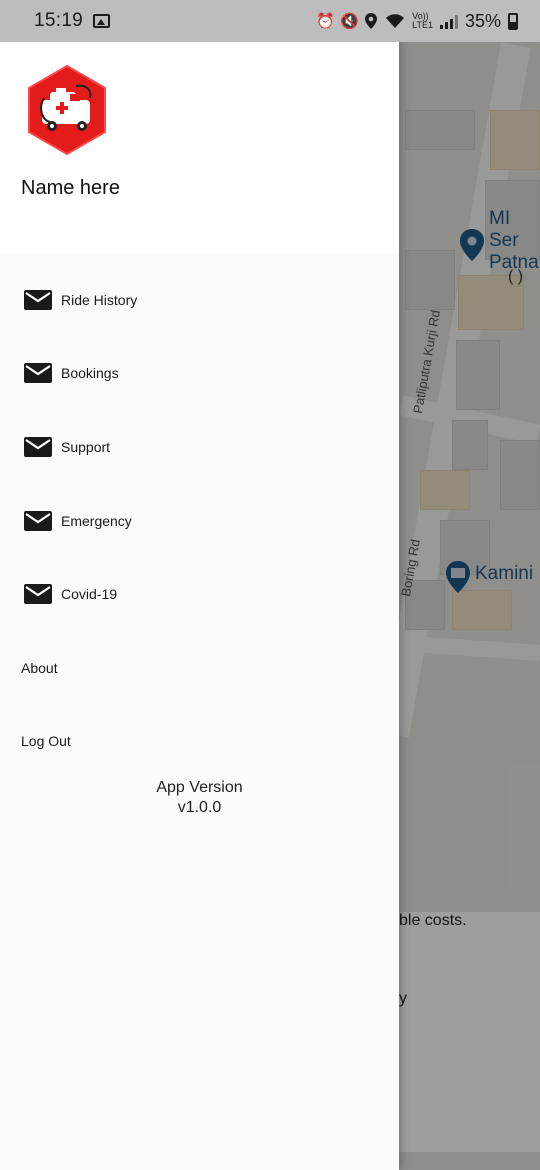 Image resolution: width=540 pixels, height=1170 pixels. I want to click on menu-item-log-out: Log Out, so click(199, 742).